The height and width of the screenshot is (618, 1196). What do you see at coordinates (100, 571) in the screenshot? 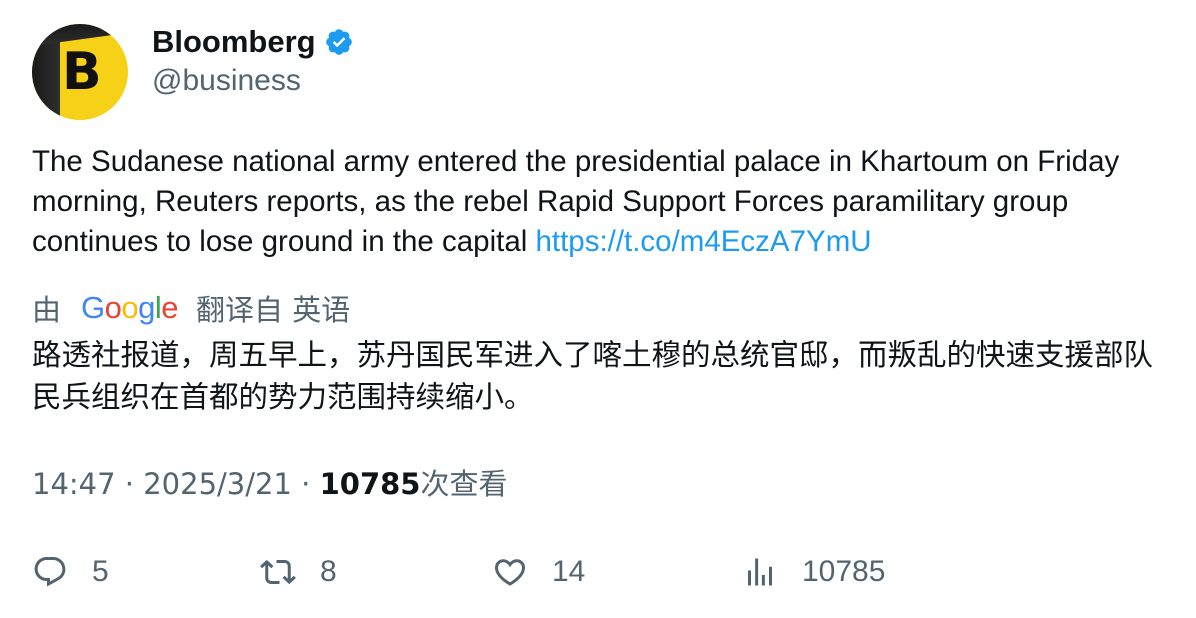
I see `reply-count: 5` at bounding box center [100, 571].